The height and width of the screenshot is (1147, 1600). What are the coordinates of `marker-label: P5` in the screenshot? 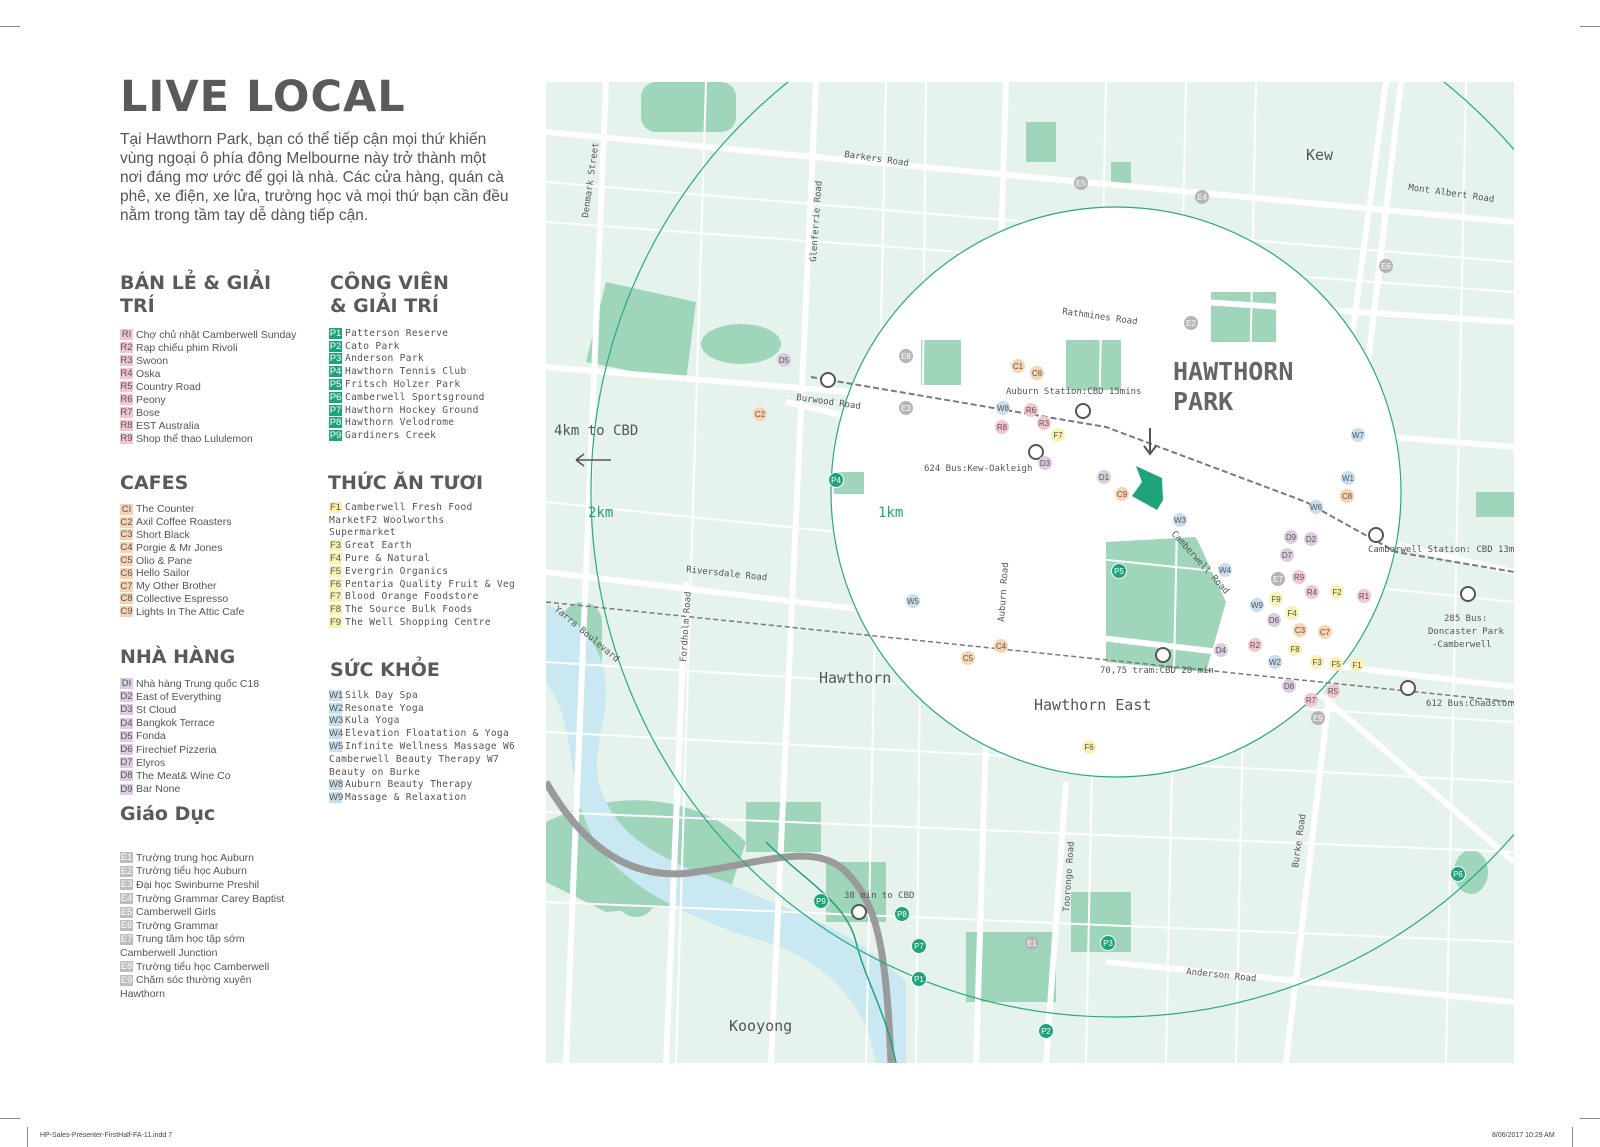 It's located at (1119, 571).